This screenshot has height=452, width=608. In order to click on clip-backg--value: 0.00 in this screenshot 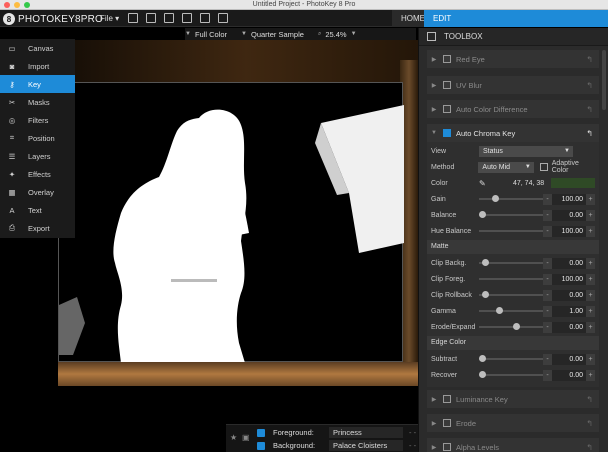, I will do `click(569, 263)`.